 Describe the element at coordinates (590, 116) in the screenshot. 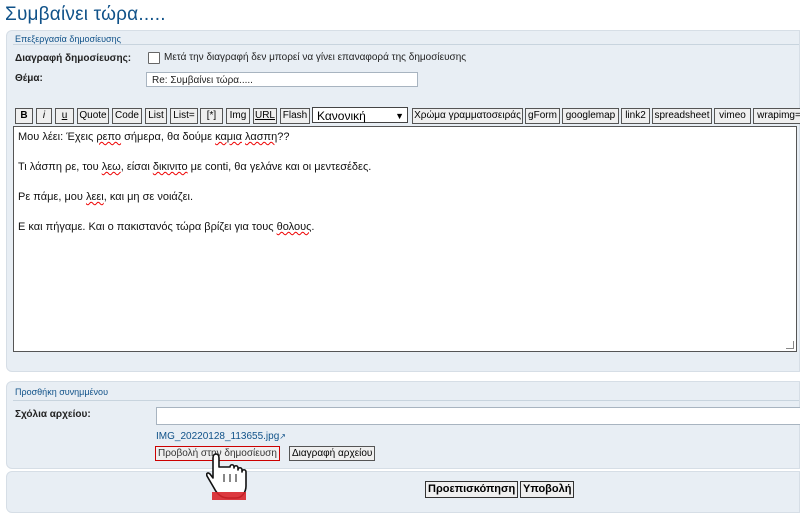

I see `toolbar-button-googlemap: googlemap` at that location.